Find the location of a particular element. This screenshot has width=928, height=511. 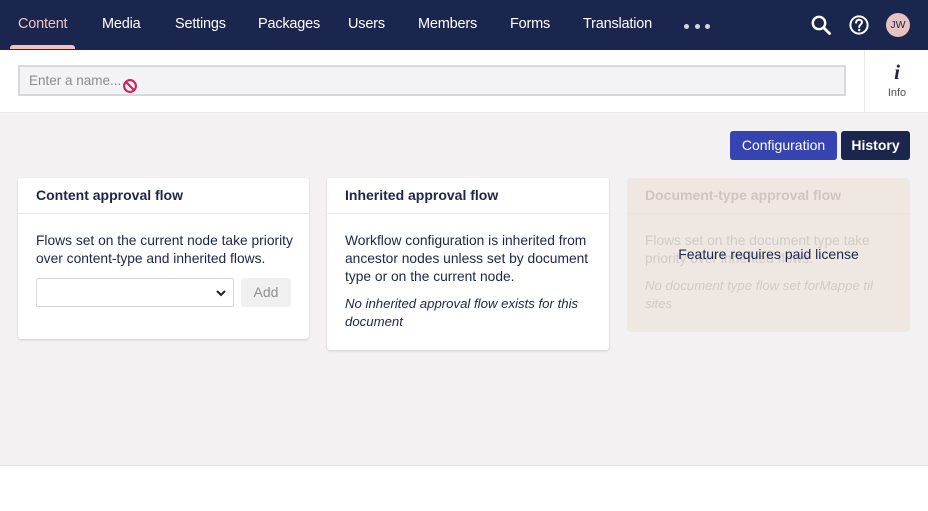

help-icon is located at coordinates (859, 25).